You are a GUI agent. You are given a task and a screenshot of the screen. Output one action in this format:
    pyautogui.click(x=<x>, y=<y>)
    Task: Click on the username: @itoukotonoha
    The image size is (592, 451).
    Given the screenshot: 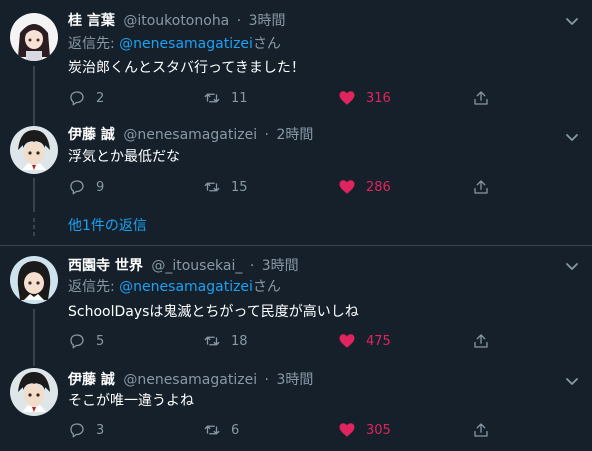 What is the action you would take?
    pyautogui.click(x=176, y=21)
    